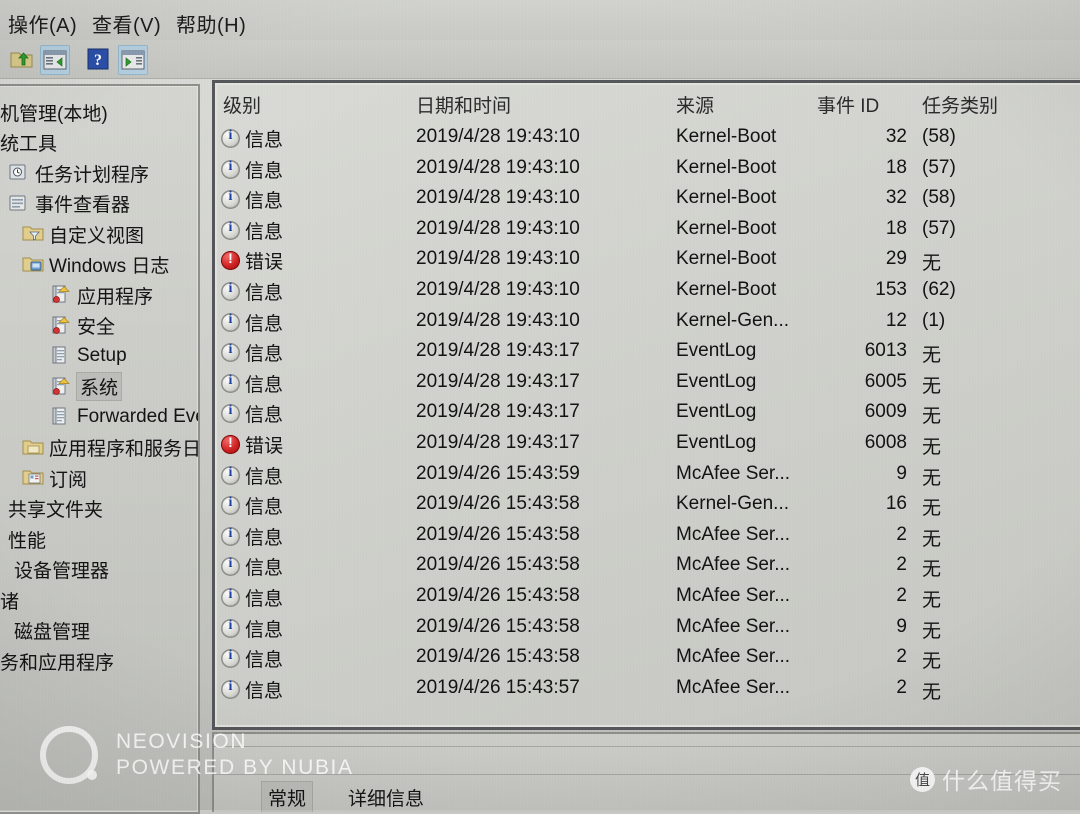 Image resolution: width=1080 pixels, height=814 pixels. I want to click on sidebar-item-17: 磁盘管理, so click(52, 631).